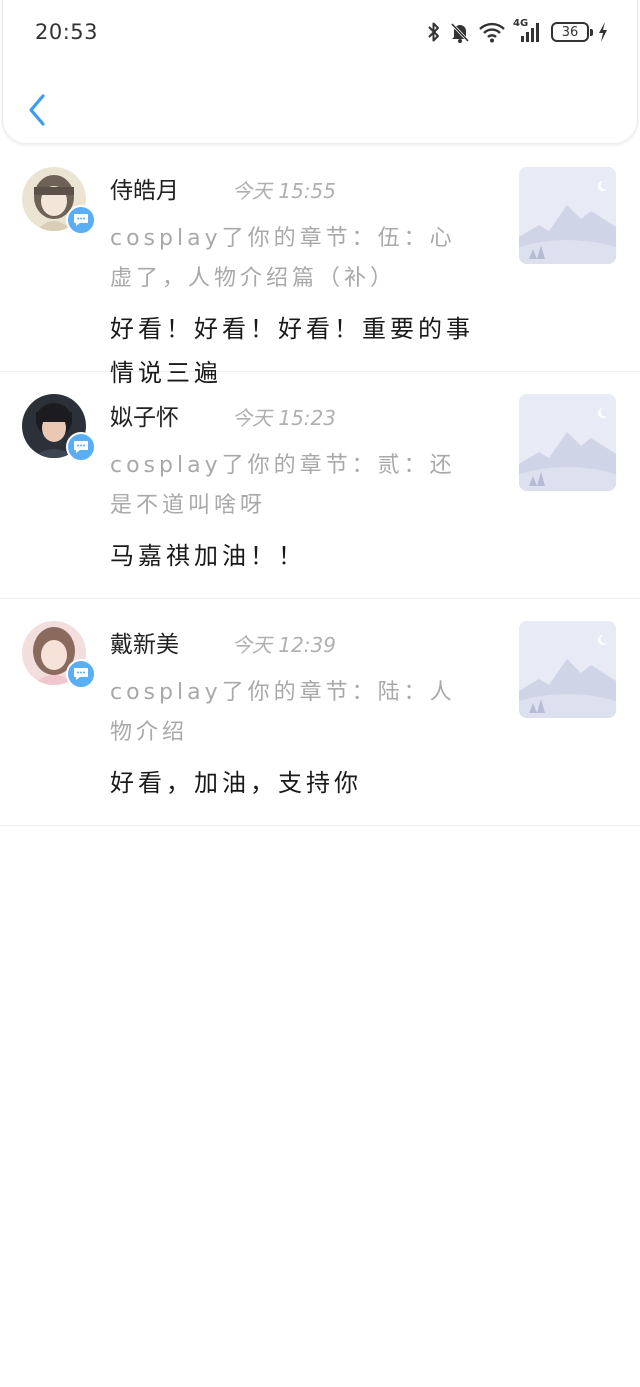 Image resolution: width=640 pixels, height=1387 pixels. What do you see at coordinates (284, 418) in the screenshot?
I see `comment-time: 今天 15:23` at bounding box center [284, 418].